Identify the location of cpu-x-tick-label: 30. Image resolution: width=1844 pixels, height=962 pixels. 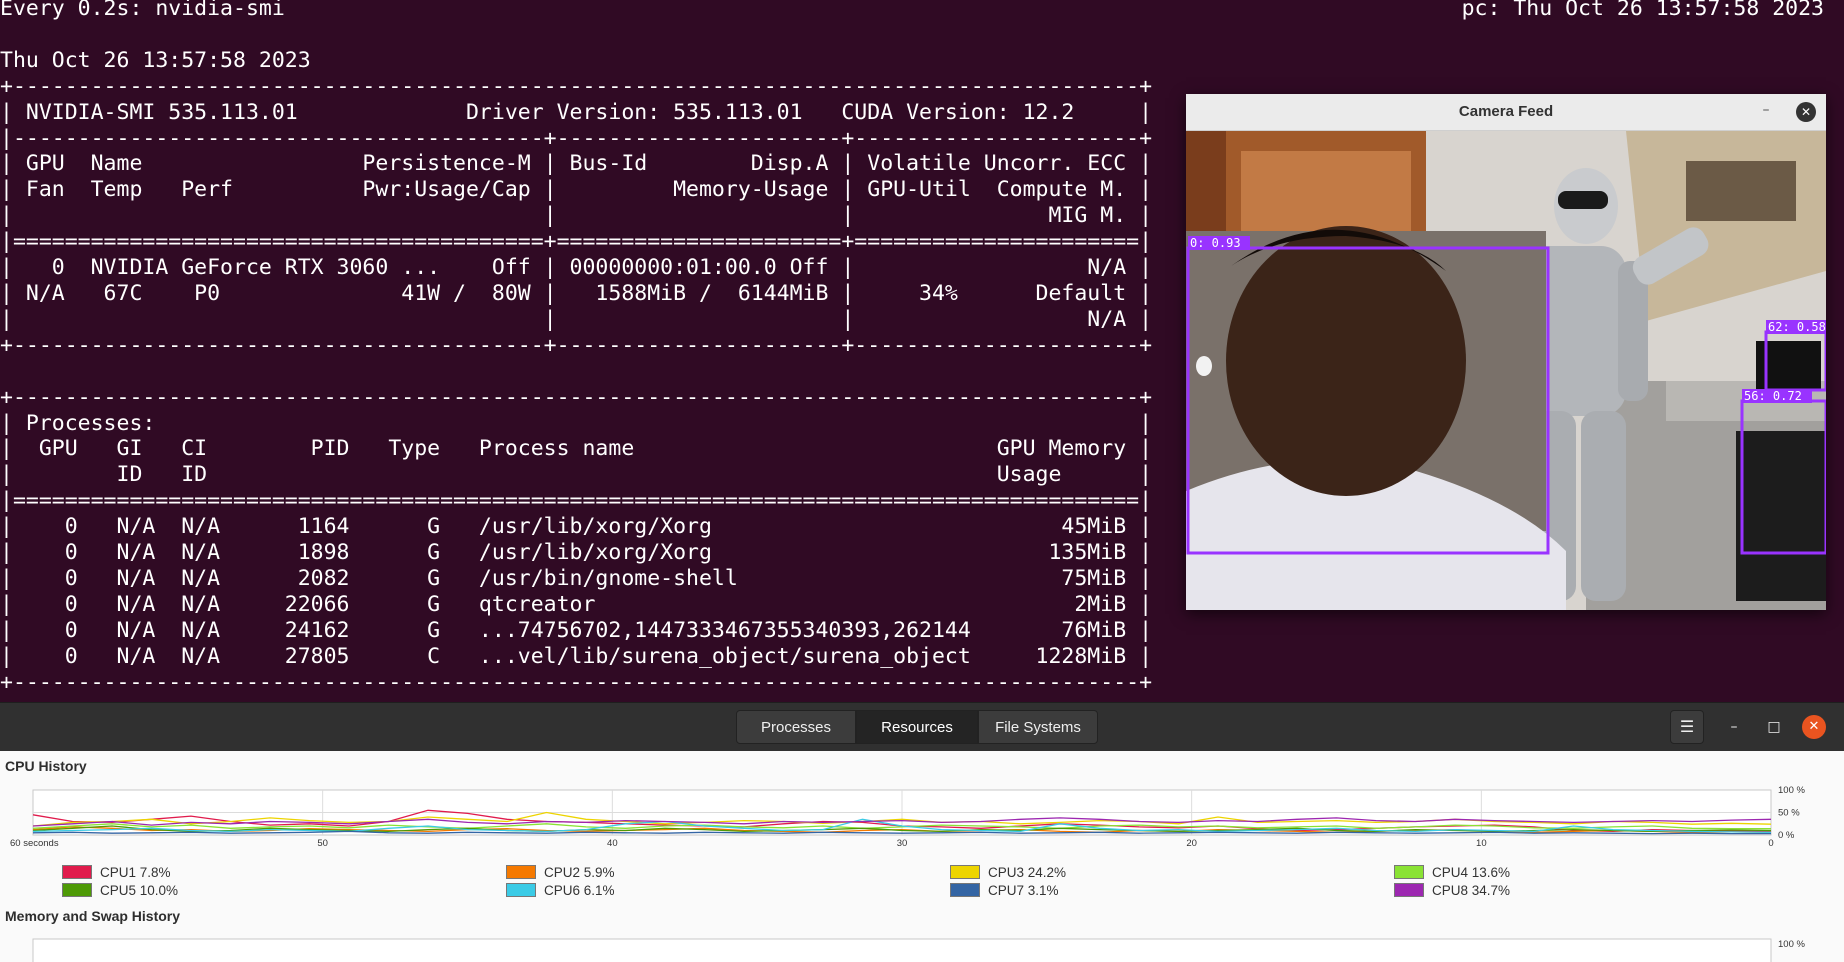
(902, 843).